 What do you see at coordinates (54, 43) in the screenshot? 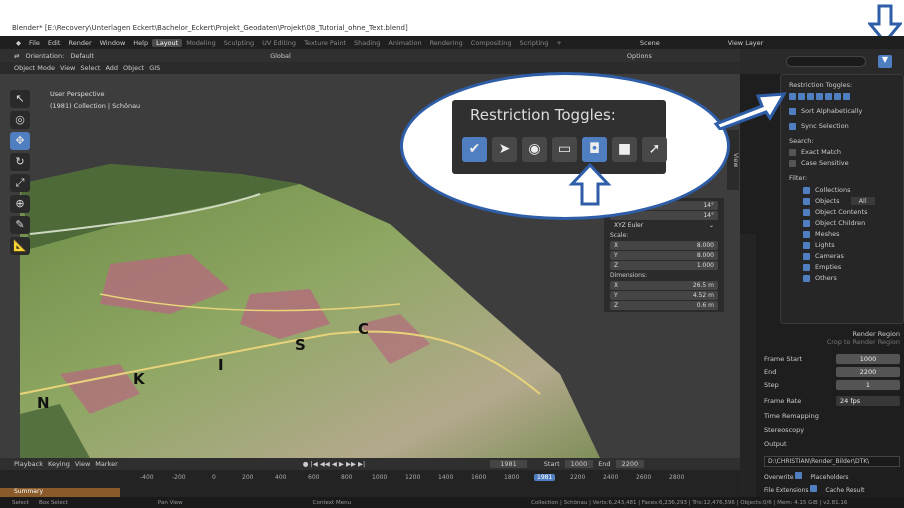
I see `menu-edit: Edit` at bounding box center [54, 43].